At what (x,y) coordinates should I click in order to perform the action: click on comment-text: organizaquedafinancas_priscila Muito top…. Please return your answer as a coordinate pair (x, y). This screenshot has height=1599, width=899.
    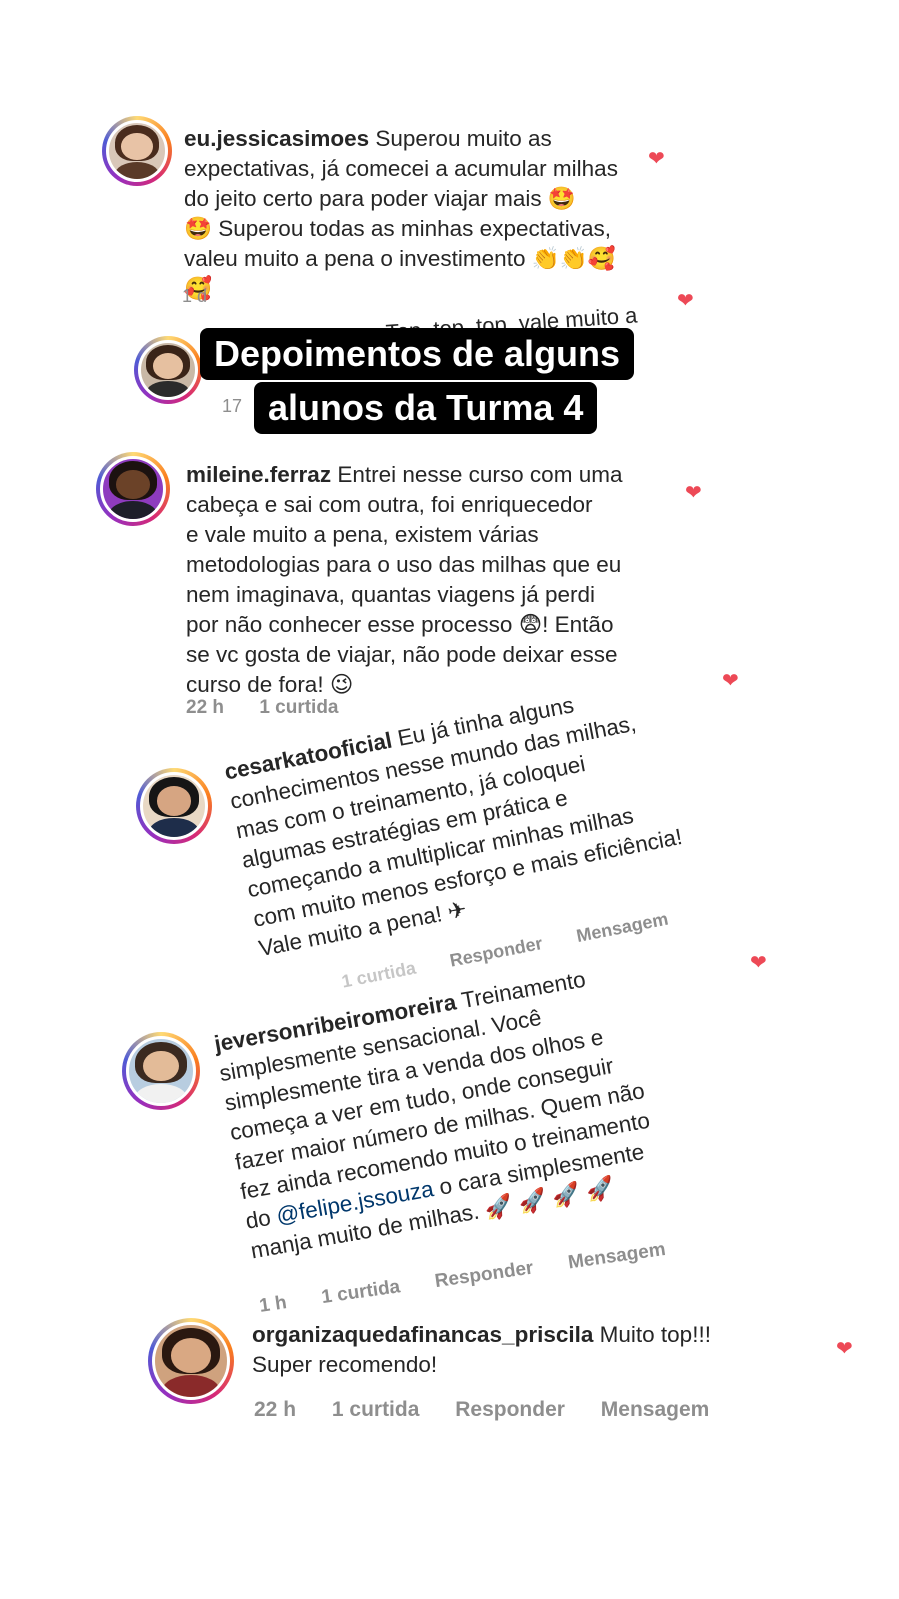
    Looking at the image, I should click on (481, 1349).